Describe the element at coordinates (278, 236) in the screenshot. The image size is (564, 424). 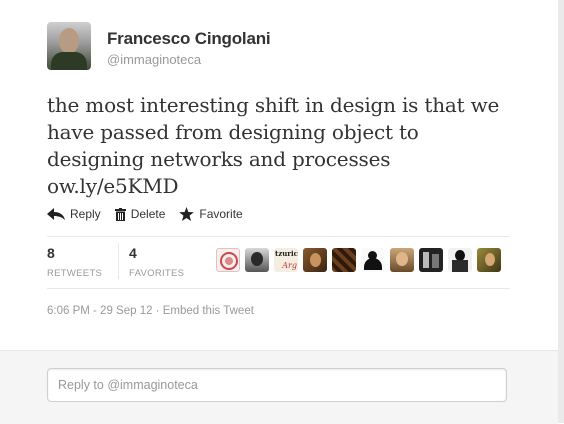
I see `divider-top` at that location.